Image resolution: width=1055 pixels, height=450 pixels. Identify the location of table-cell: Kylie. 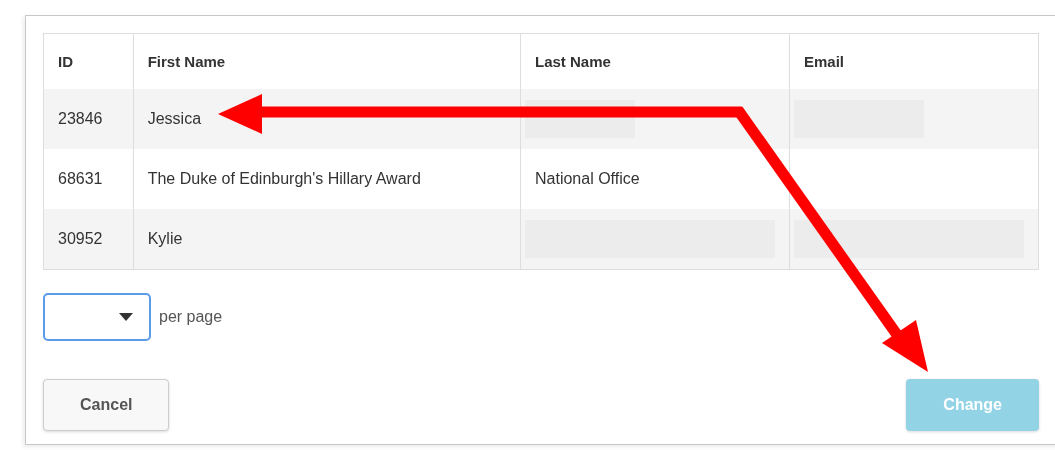
(165, 238).